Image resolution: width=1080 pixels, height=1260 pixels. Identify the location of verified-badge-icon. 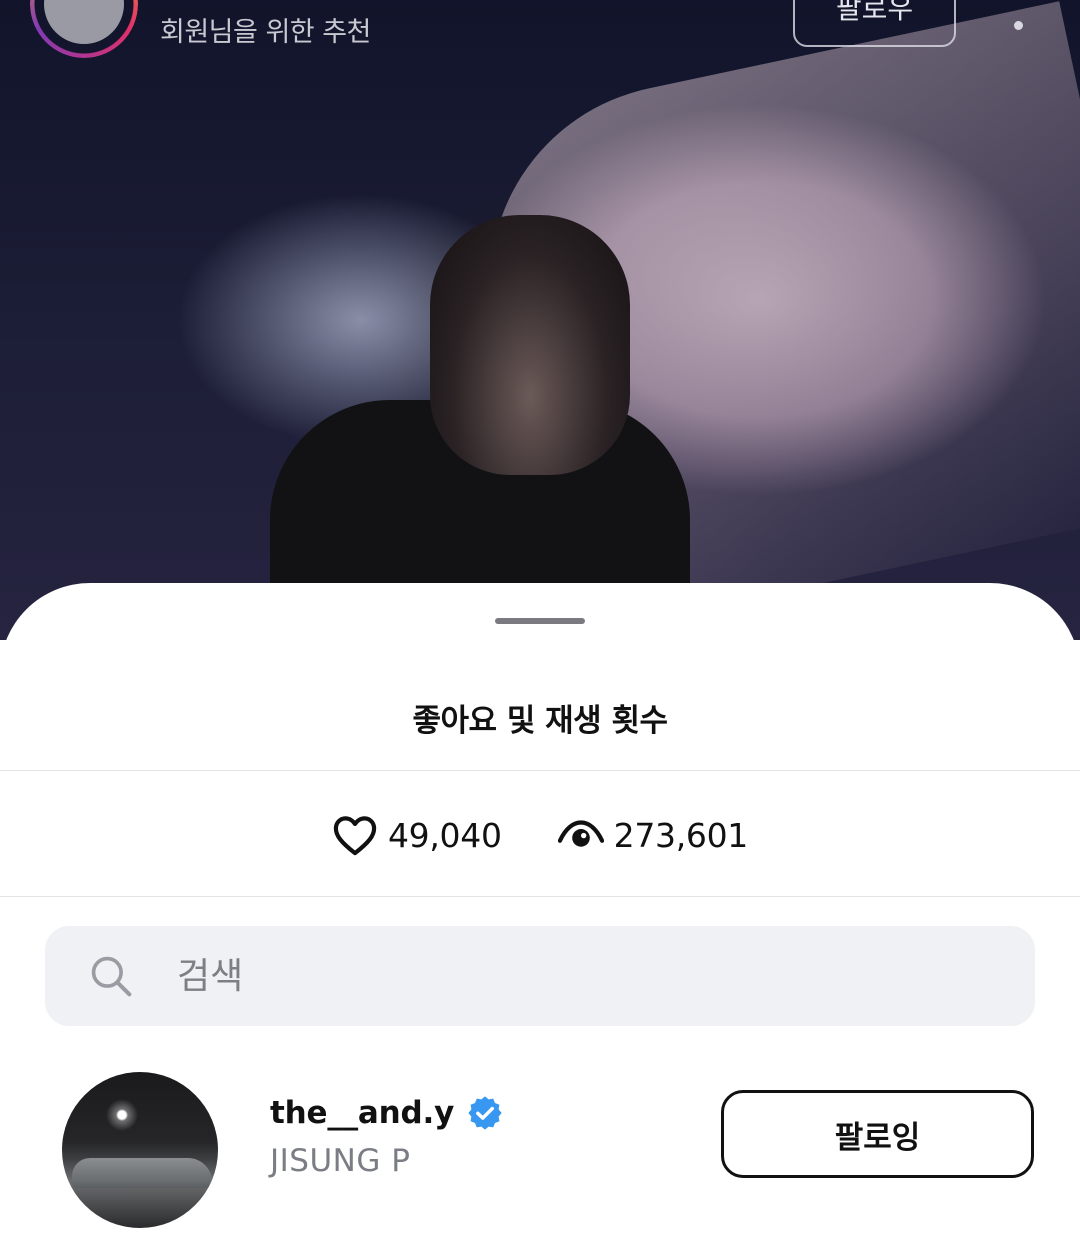
(485, 1113).